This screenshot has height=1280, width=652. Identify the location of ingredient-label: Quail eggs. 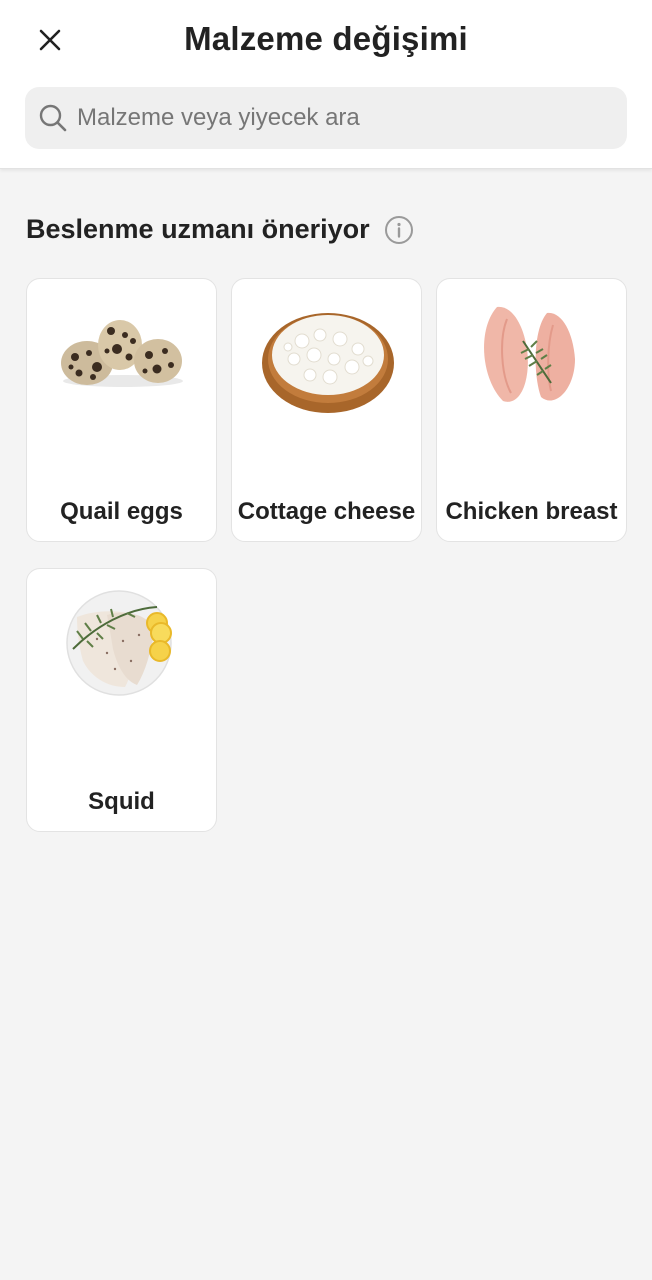
(121, 511).